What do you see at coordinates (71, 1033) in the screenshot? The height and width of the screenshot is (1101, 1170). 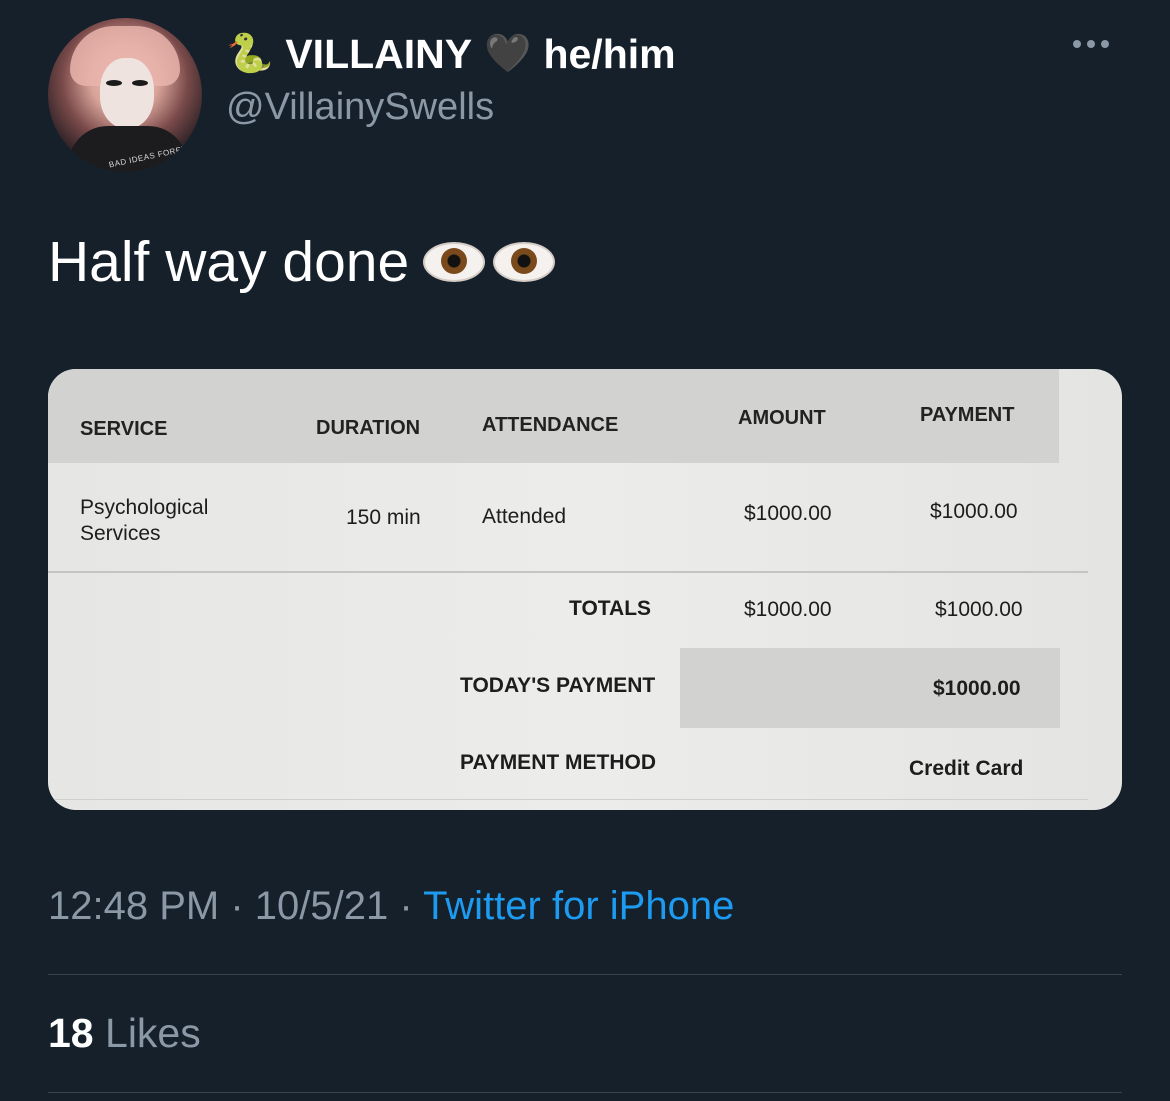 I see `likes-count: 18` at bounding box center [71, 1033].